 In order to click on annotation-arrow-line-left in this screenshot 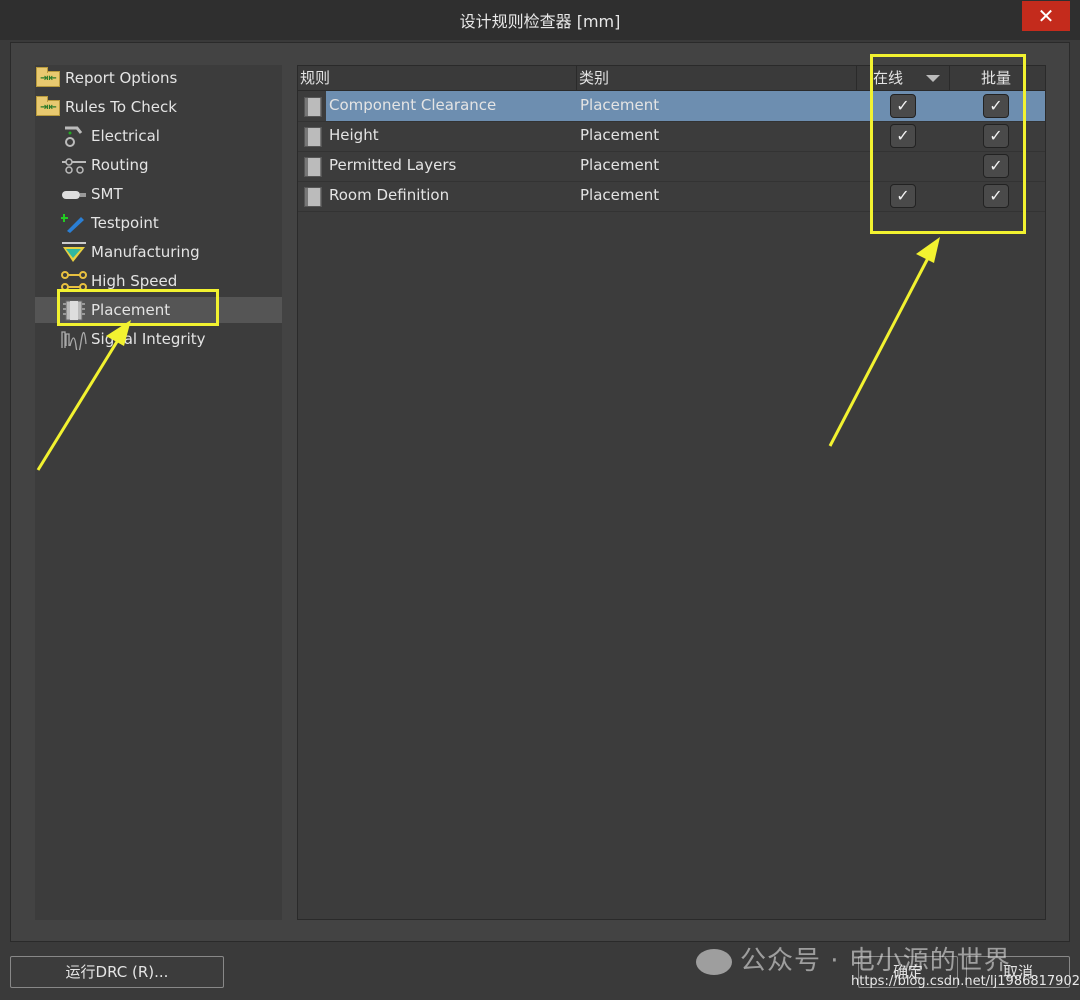, I will do `click(78, 405)`.